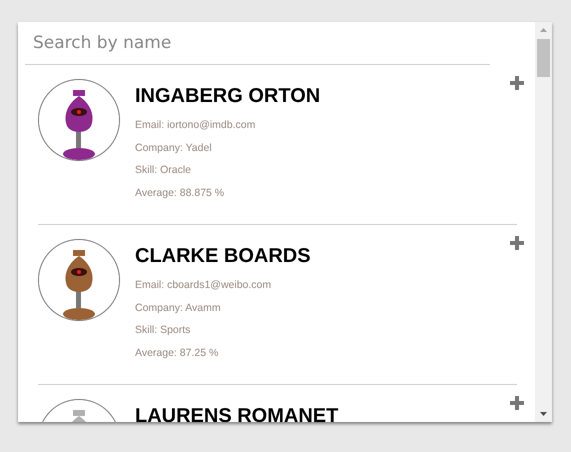 The image size is (571, 452). Describe the element at coordinates (195, 125) in the screenshot. I see `email-text: Email: iortono@imdb.com` at that location.